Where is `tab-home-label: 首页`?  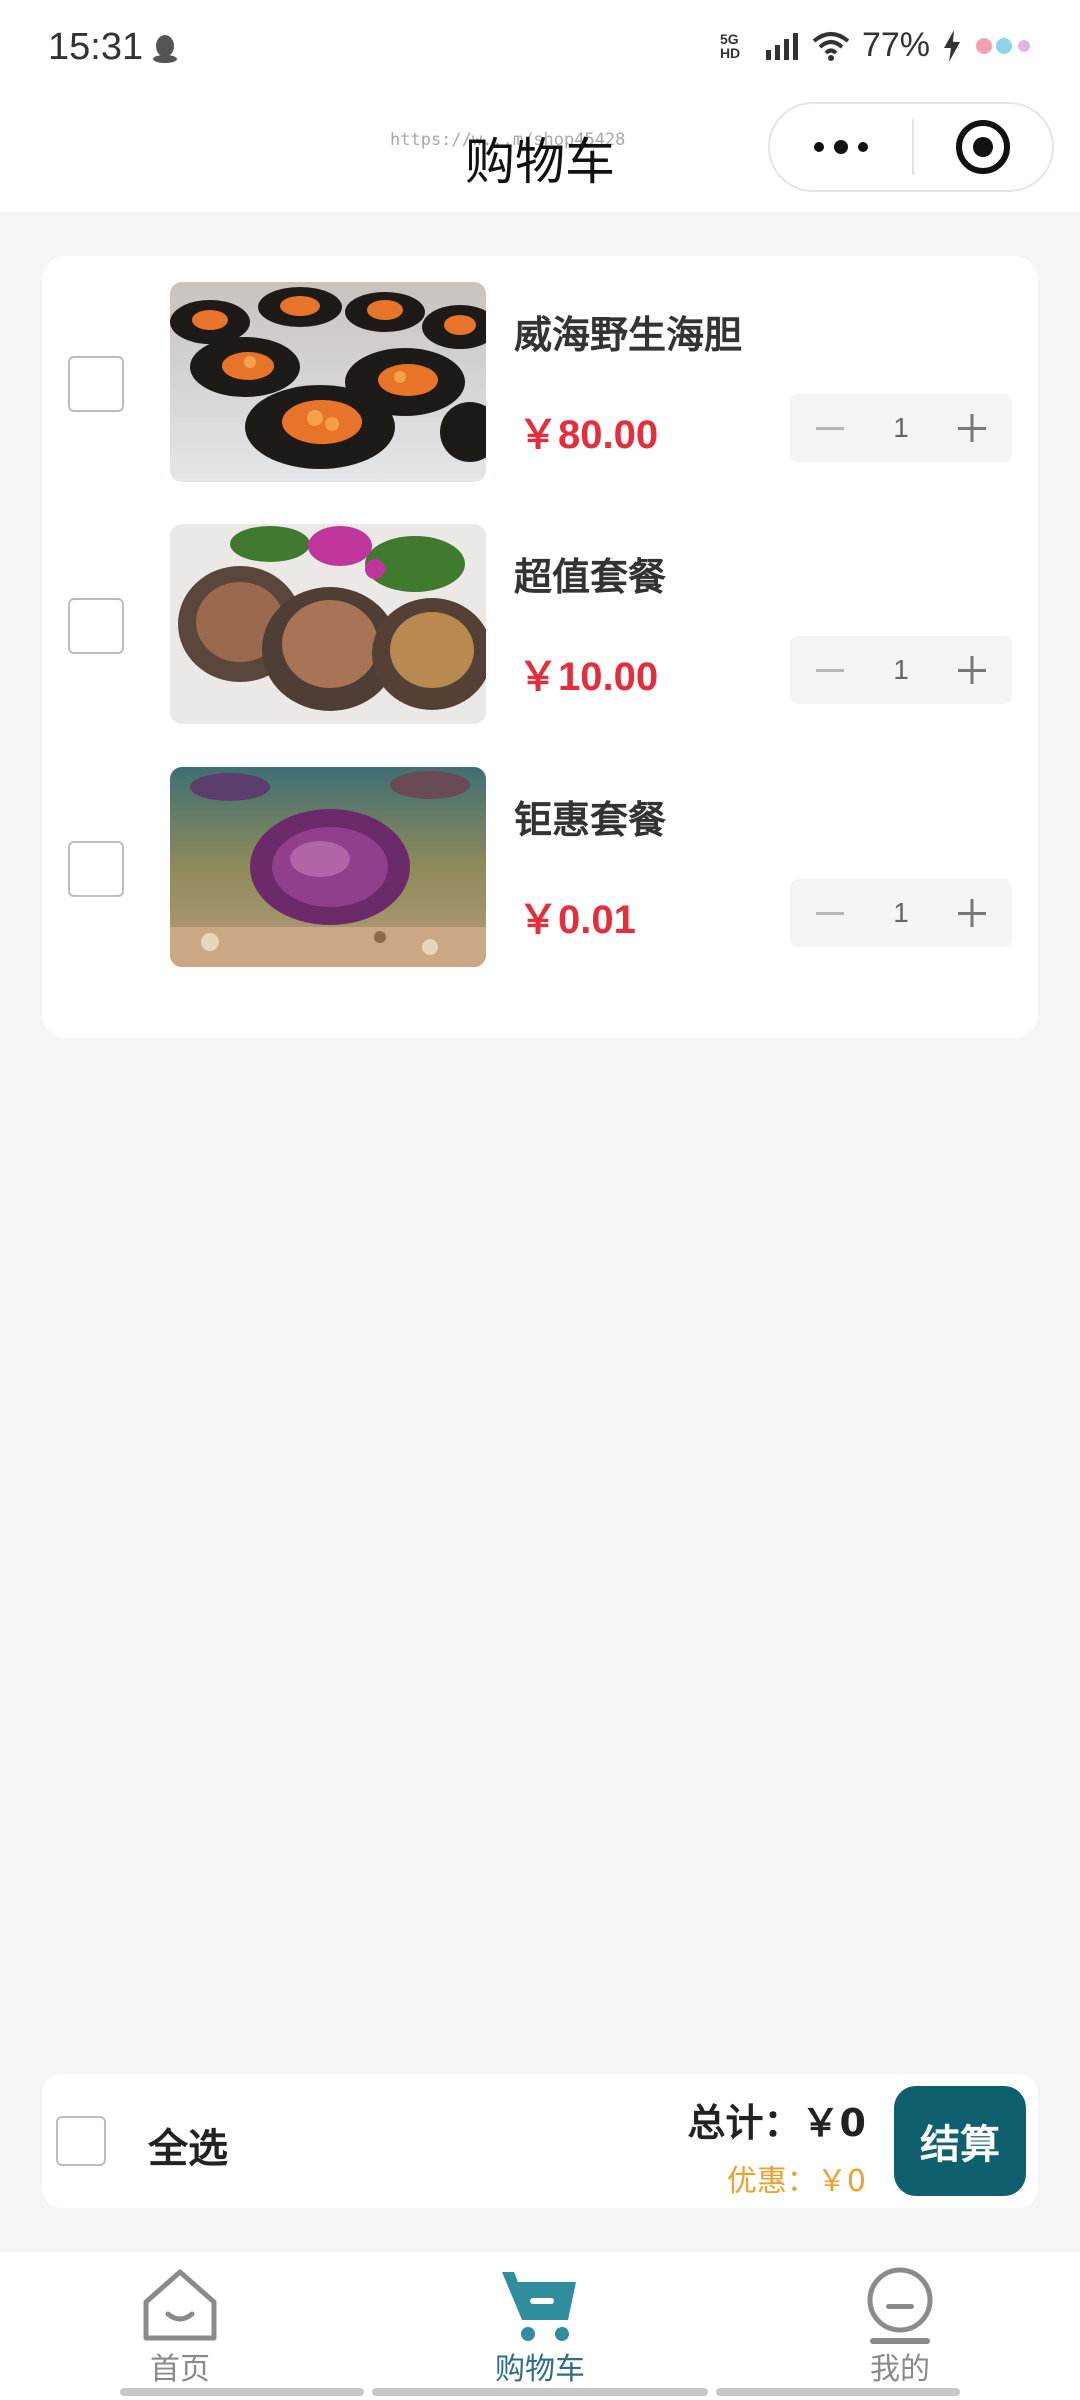
tab-home-label: 首页 is located at coordinates (180, 2369).